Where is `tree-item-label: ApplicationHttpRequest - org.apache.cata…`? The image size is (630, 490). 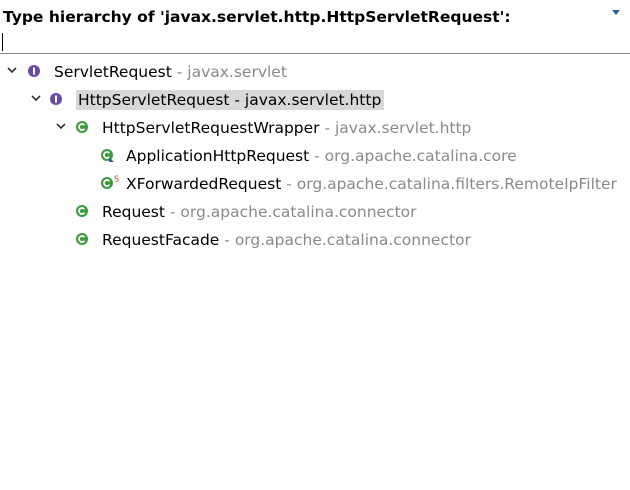 tree-item-label: ApplicationHttpRequest - org.apache.cata… is located at coordinates (321, 156).